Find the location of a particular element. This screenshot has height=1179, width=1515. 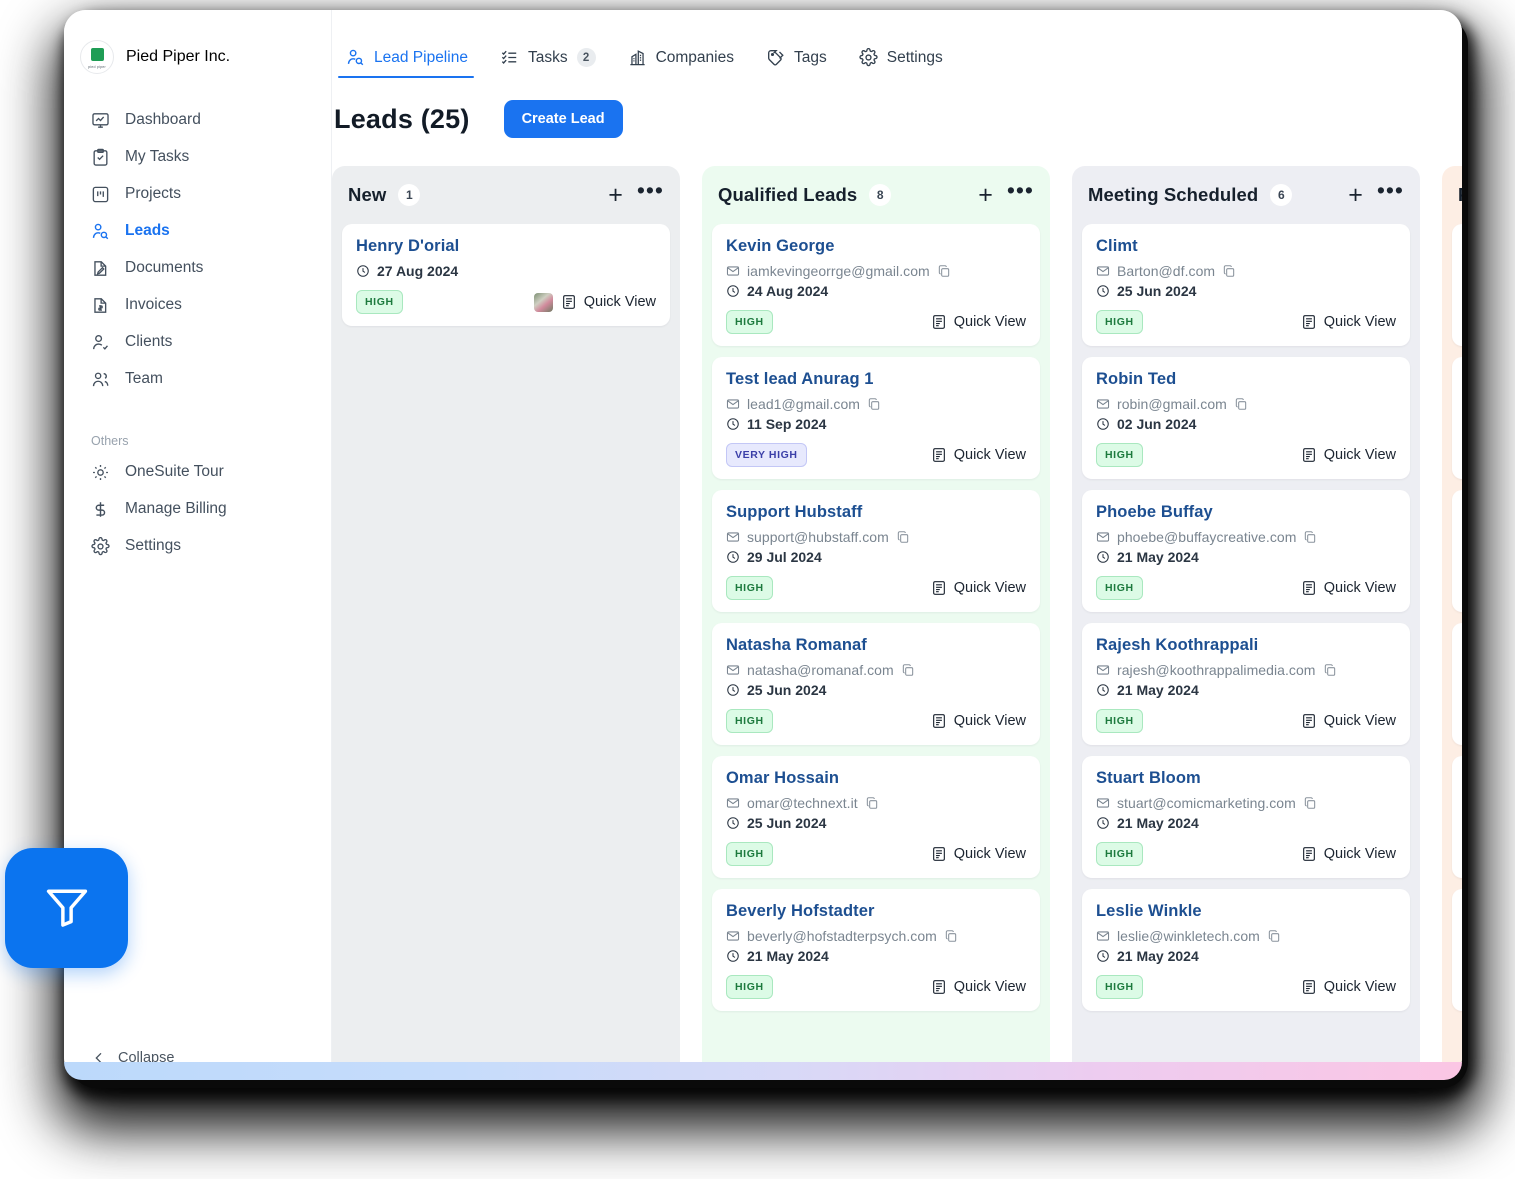

sidebar-others-label: Others is located at coordinates (110, 441).